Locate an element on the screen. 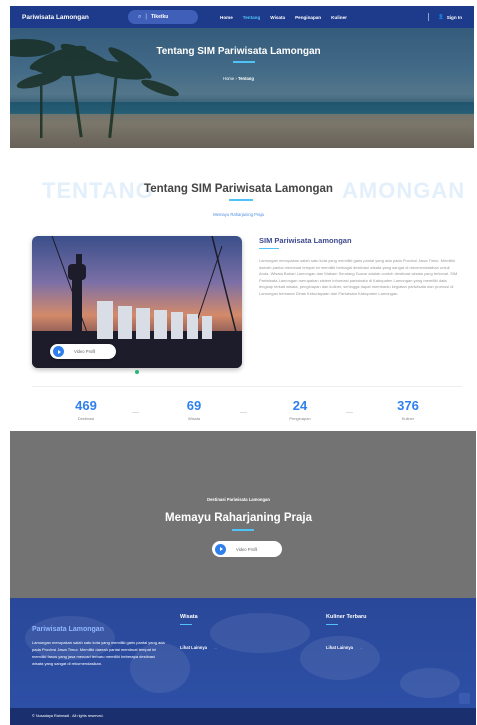 The image size is (477, 725). stat-wisata-value: 69 is located at coordinates (194, 405).